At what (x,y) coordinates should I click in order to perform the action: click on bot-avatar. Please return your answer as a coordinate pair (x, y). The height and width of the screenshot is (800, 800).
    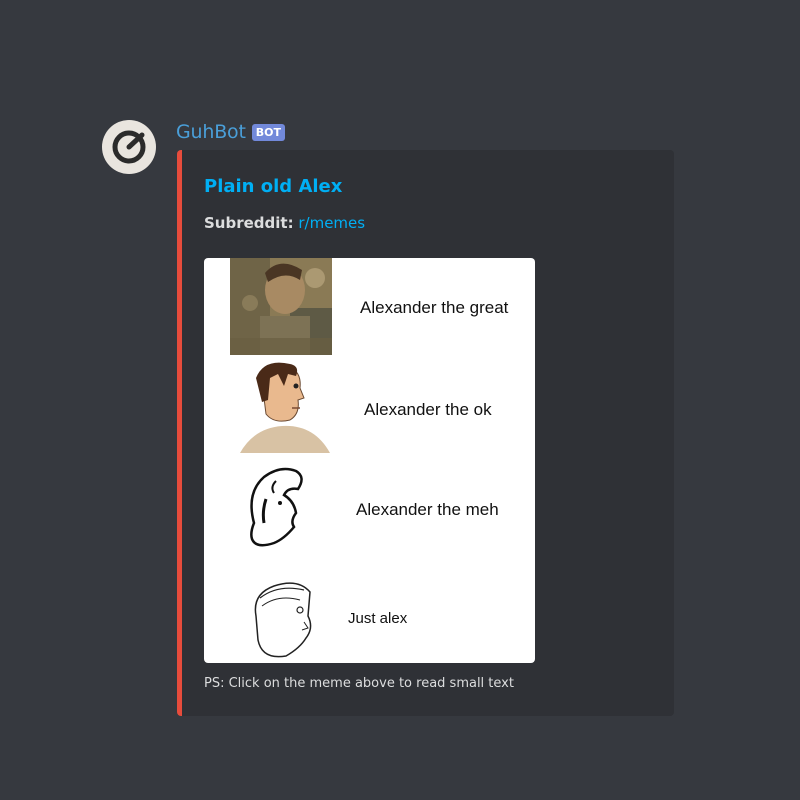
    Looking at the image, I should click on (129, 147).